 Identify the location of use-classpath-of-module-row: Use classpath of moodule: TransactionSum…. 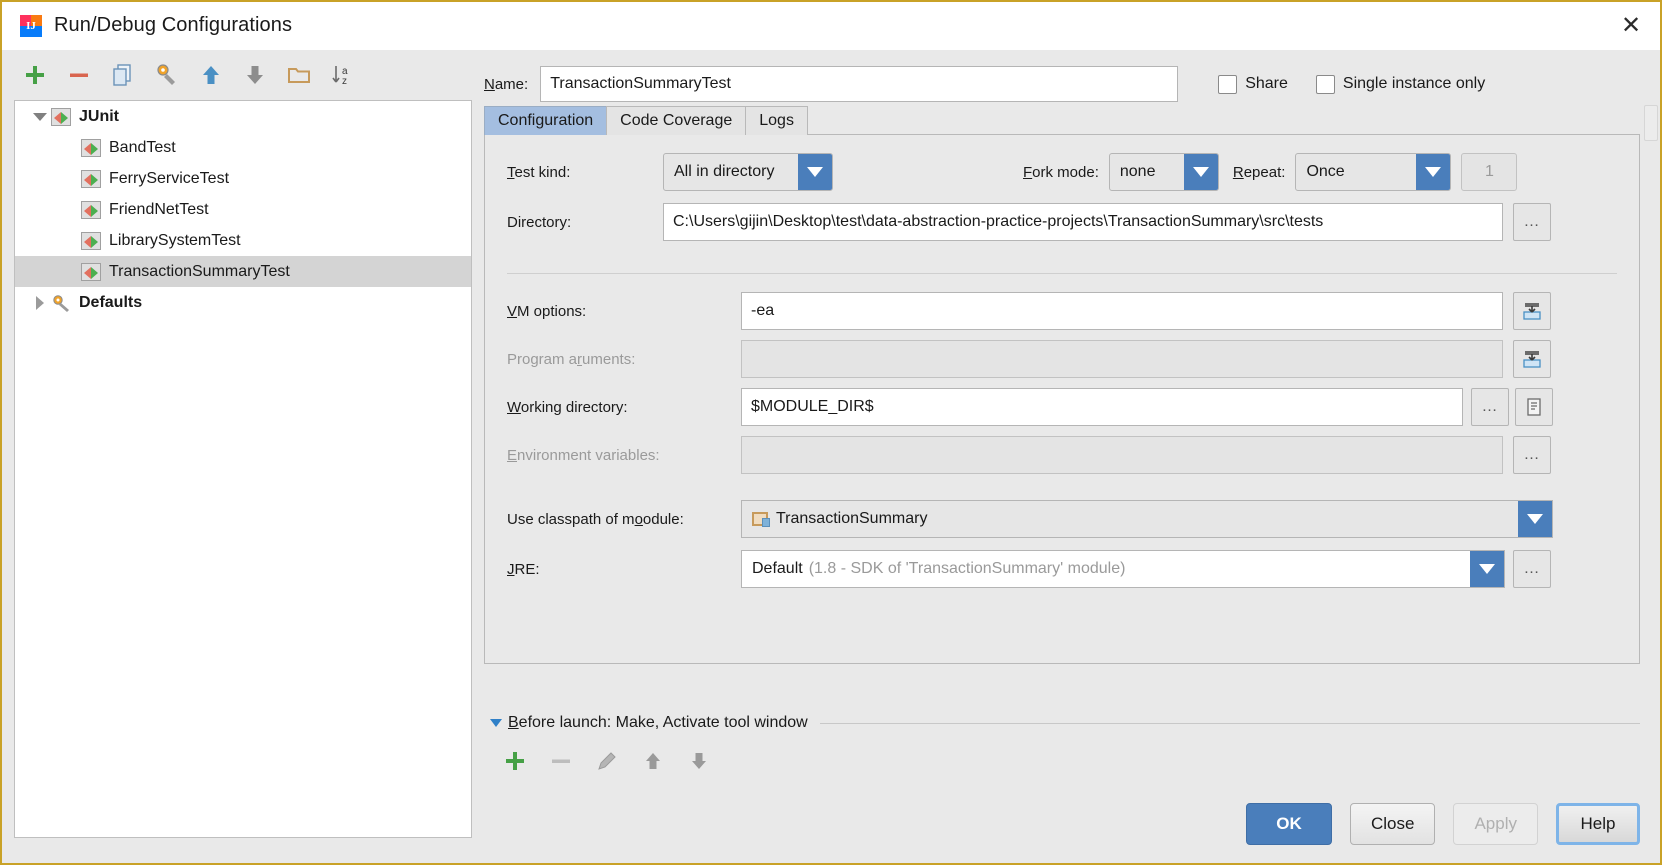
(1062, 506).